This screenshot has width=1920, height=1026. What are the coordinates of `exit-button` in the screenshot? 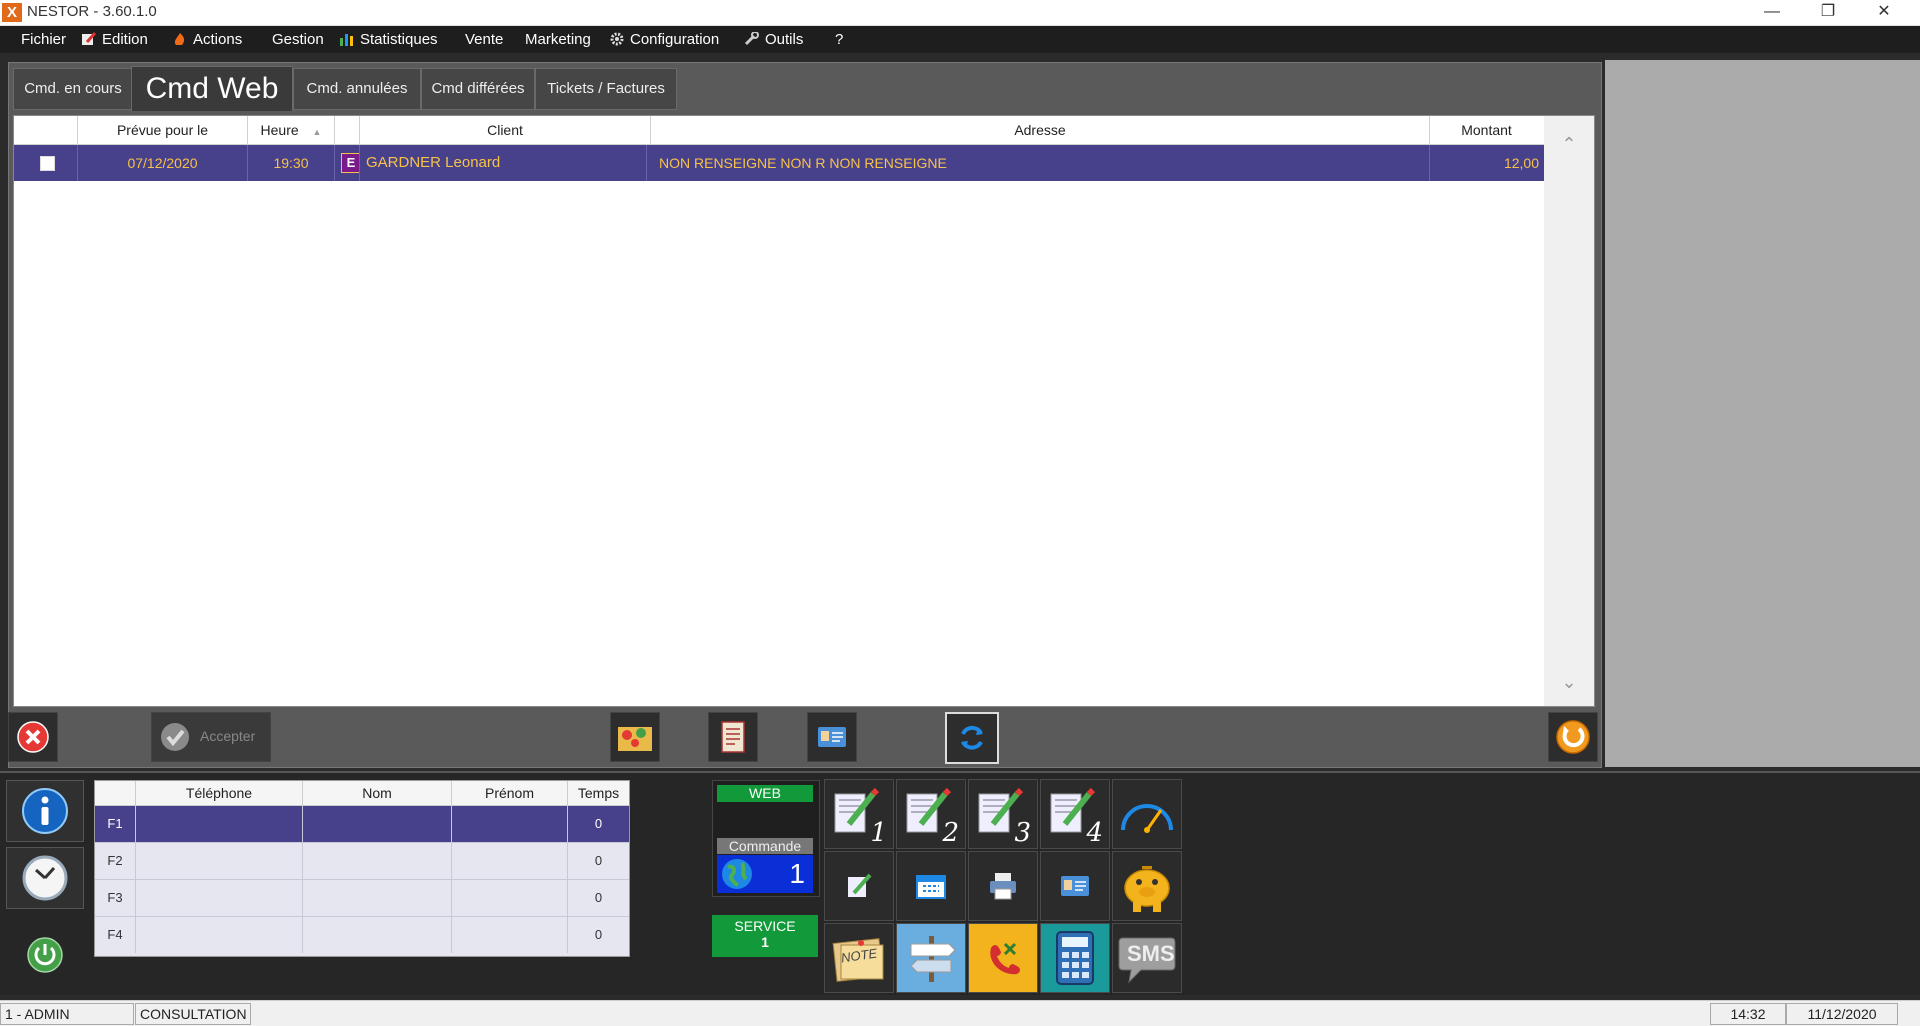 It's located at (1573, 737).